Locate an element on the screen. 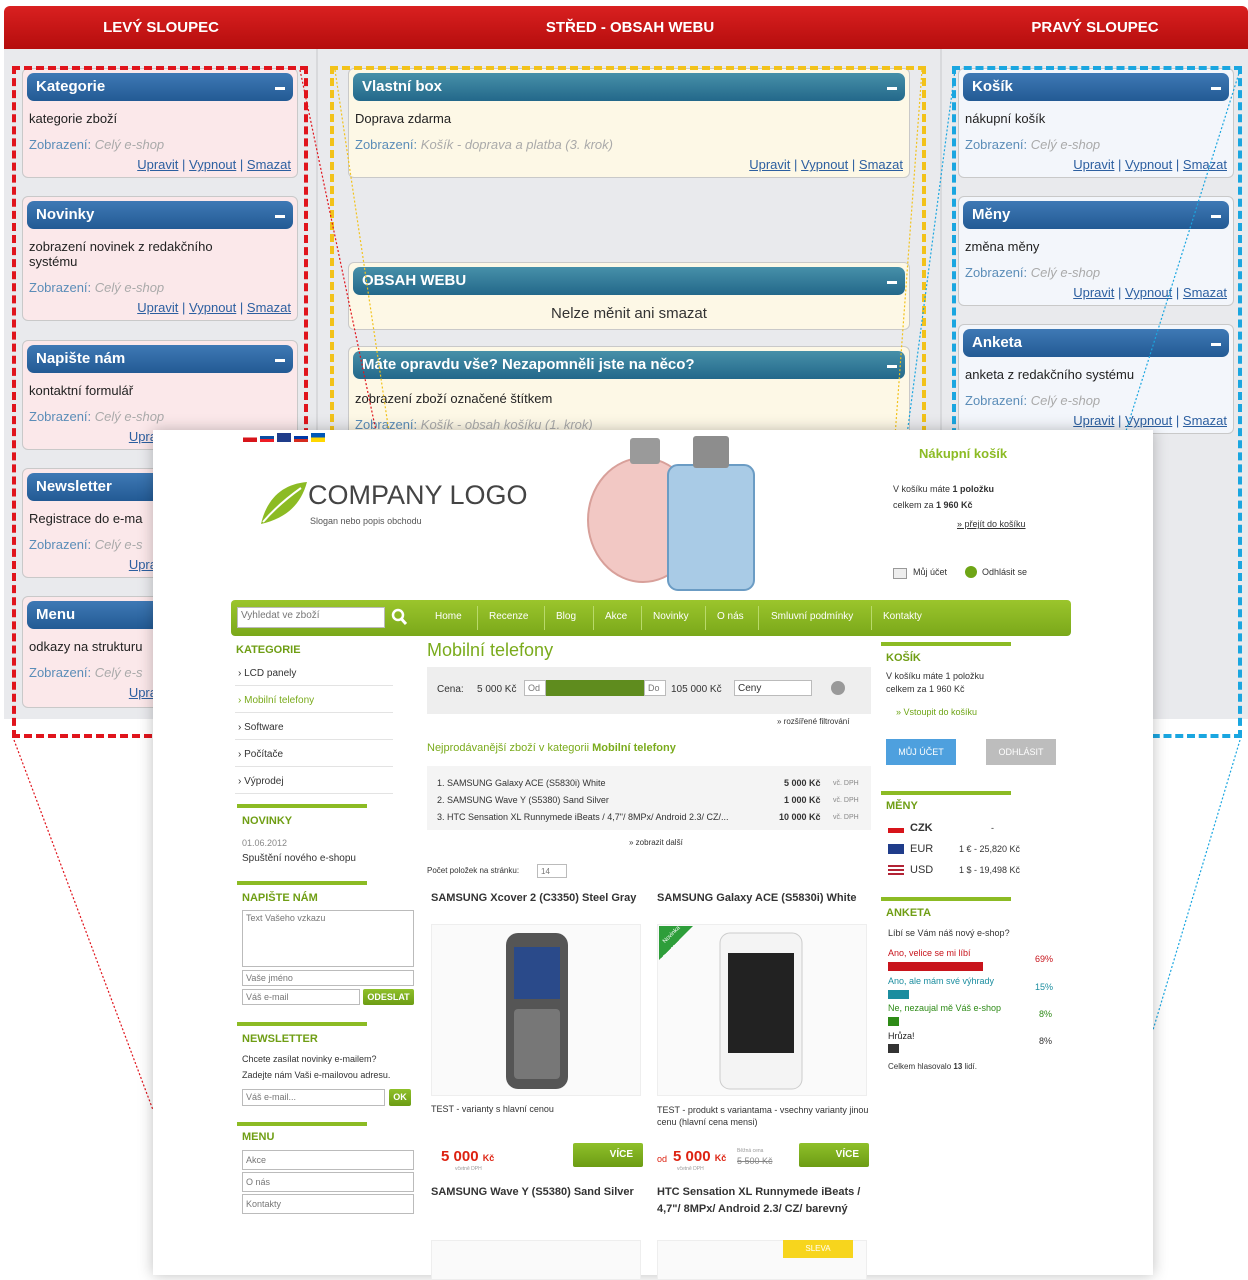 The width and height of the screenshot is (1248, 1280). currency-code: CZK is located at coordinates (921, 828).